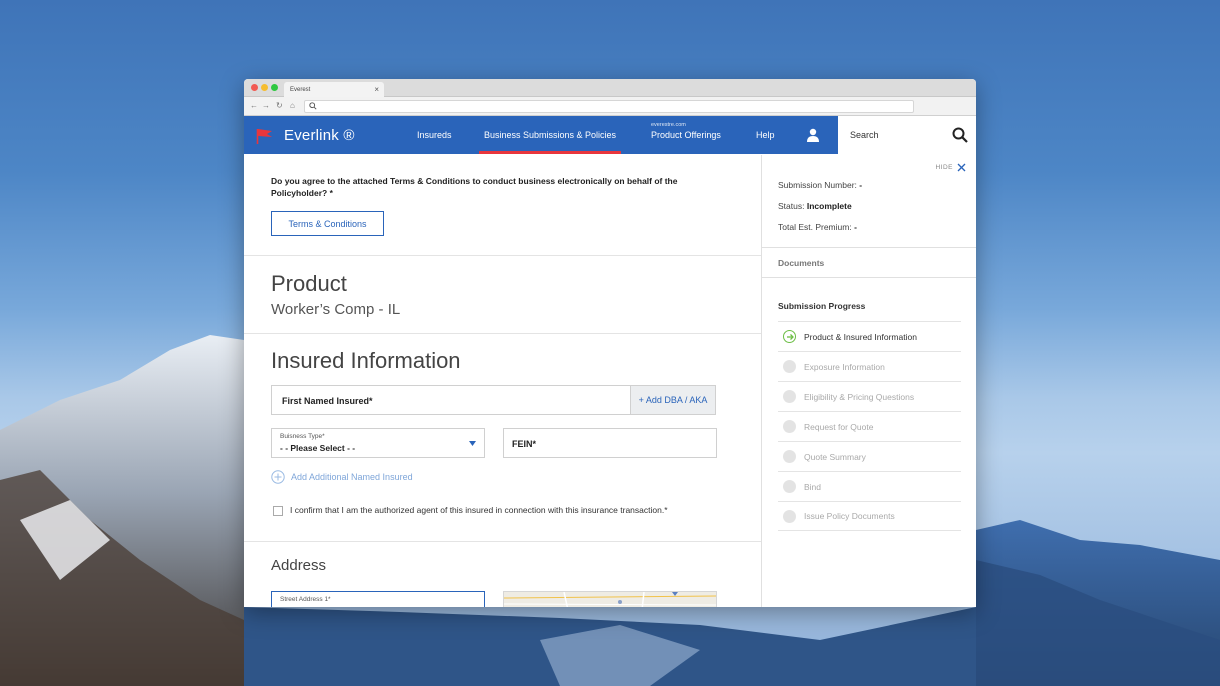 The image size is (1220, 686). Describe the element at coordinates (278, 477) in the screenshot. I see `plus-circle-icon` at that location.